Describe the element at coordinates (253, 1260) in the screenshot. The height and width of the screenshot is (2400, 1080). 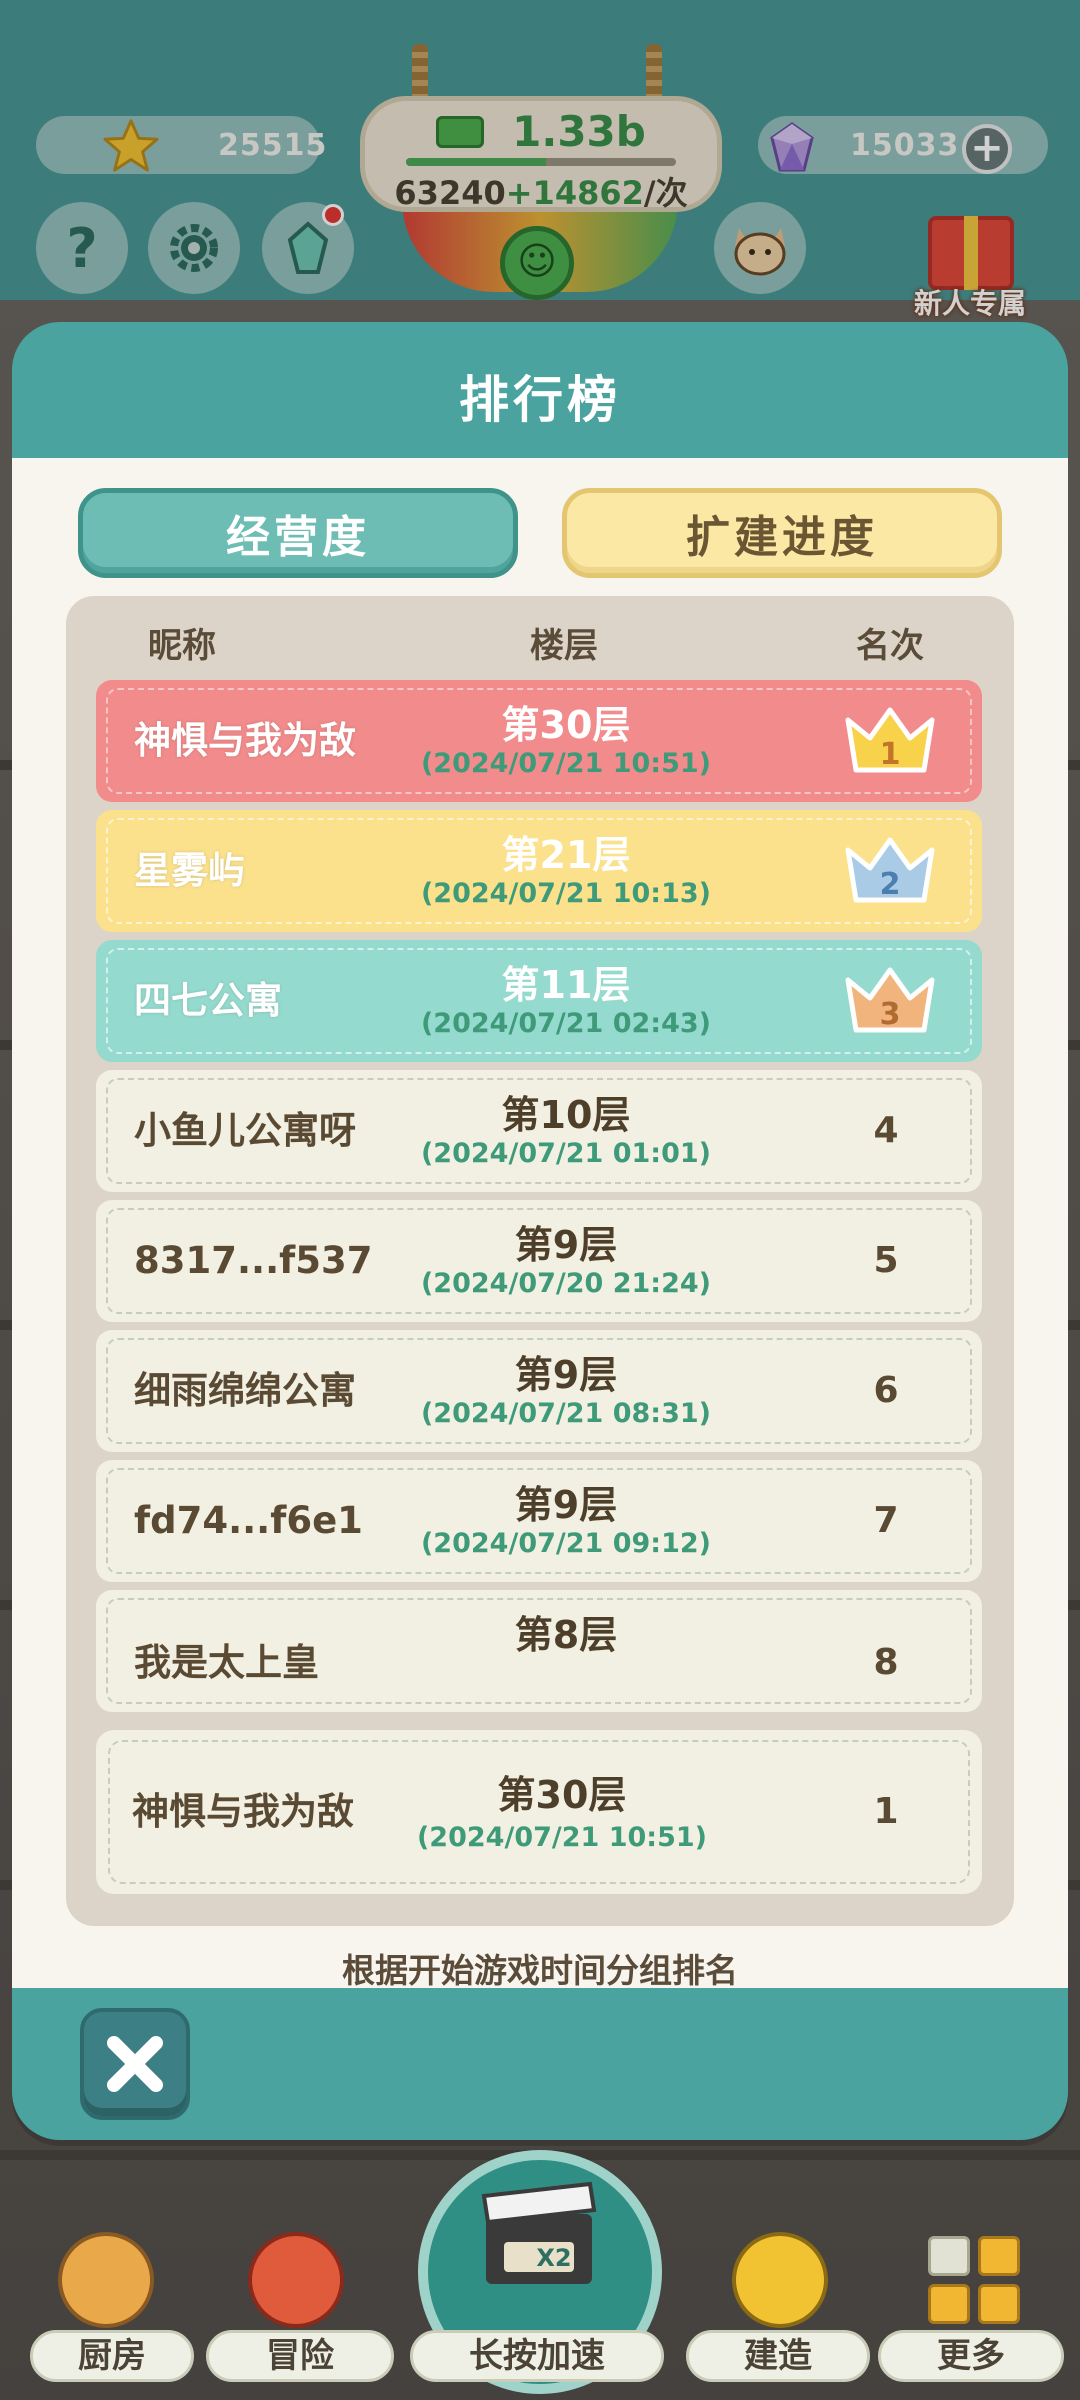
I see `row-name: 8317...f537` at that location.